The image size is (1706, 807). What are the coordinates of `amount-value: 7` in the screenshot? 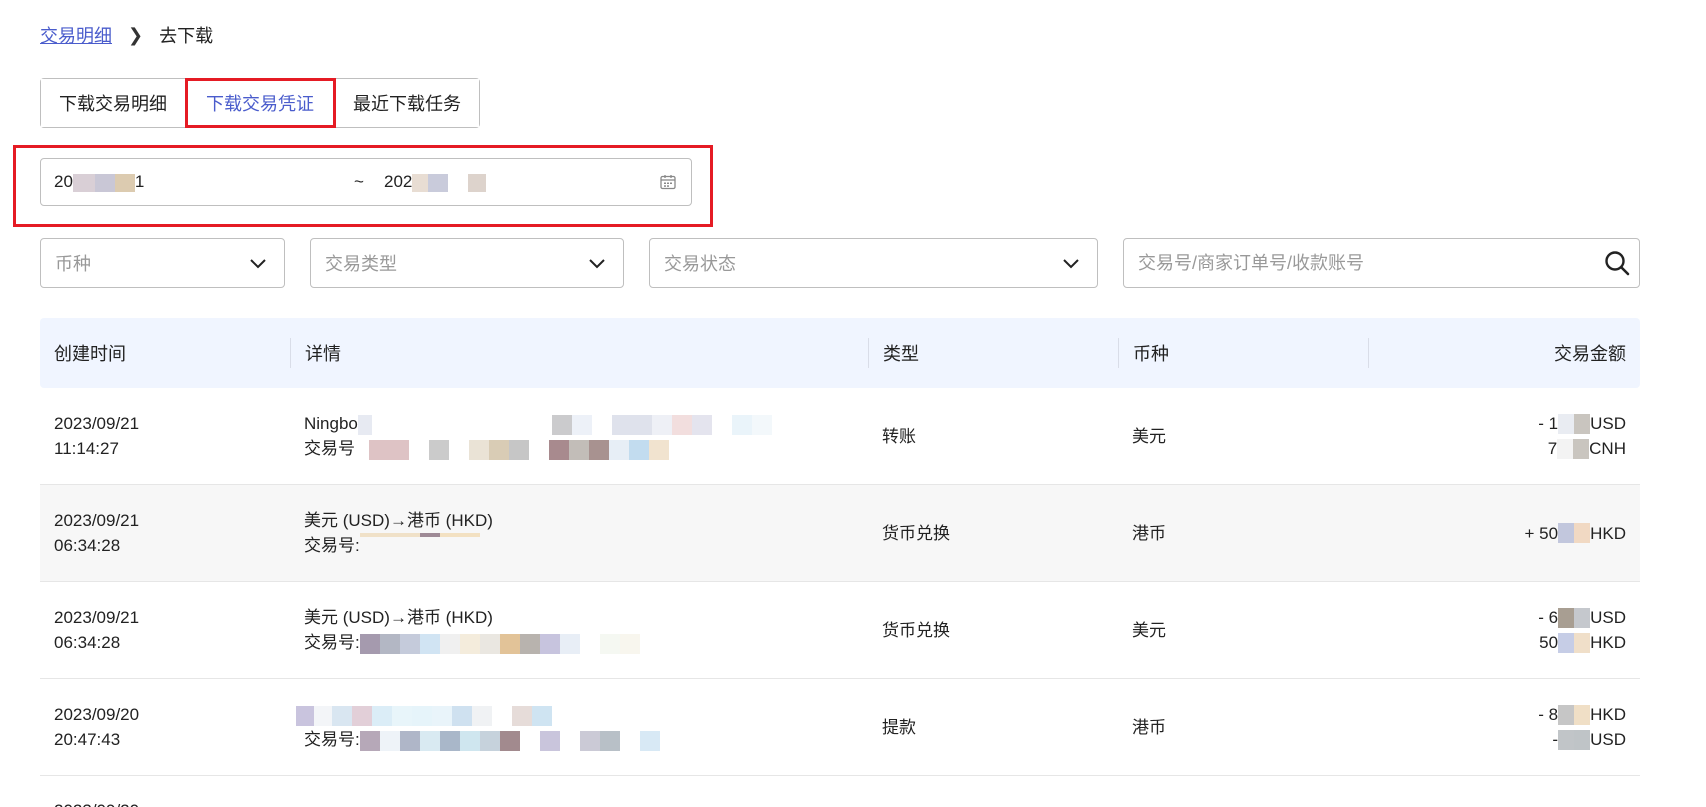 It's located at (1552, 448).